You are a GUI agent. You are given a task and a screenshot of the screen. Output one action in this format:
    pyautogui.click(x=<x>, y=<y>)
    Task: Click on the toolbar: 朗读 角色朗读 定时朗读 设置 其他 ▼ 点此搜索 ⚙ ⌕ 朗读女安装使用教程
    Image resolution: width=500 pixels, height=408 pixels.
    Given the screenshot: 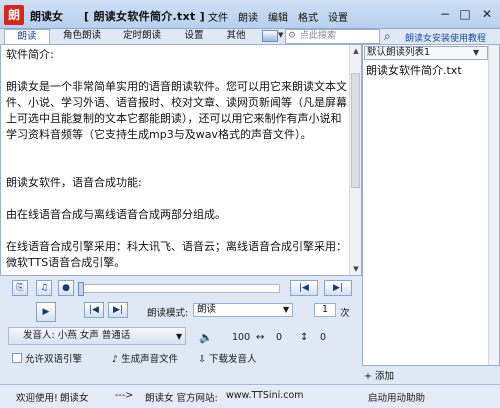 What is the action you would take?
    pyautogui.click(x=250, y=36)
    